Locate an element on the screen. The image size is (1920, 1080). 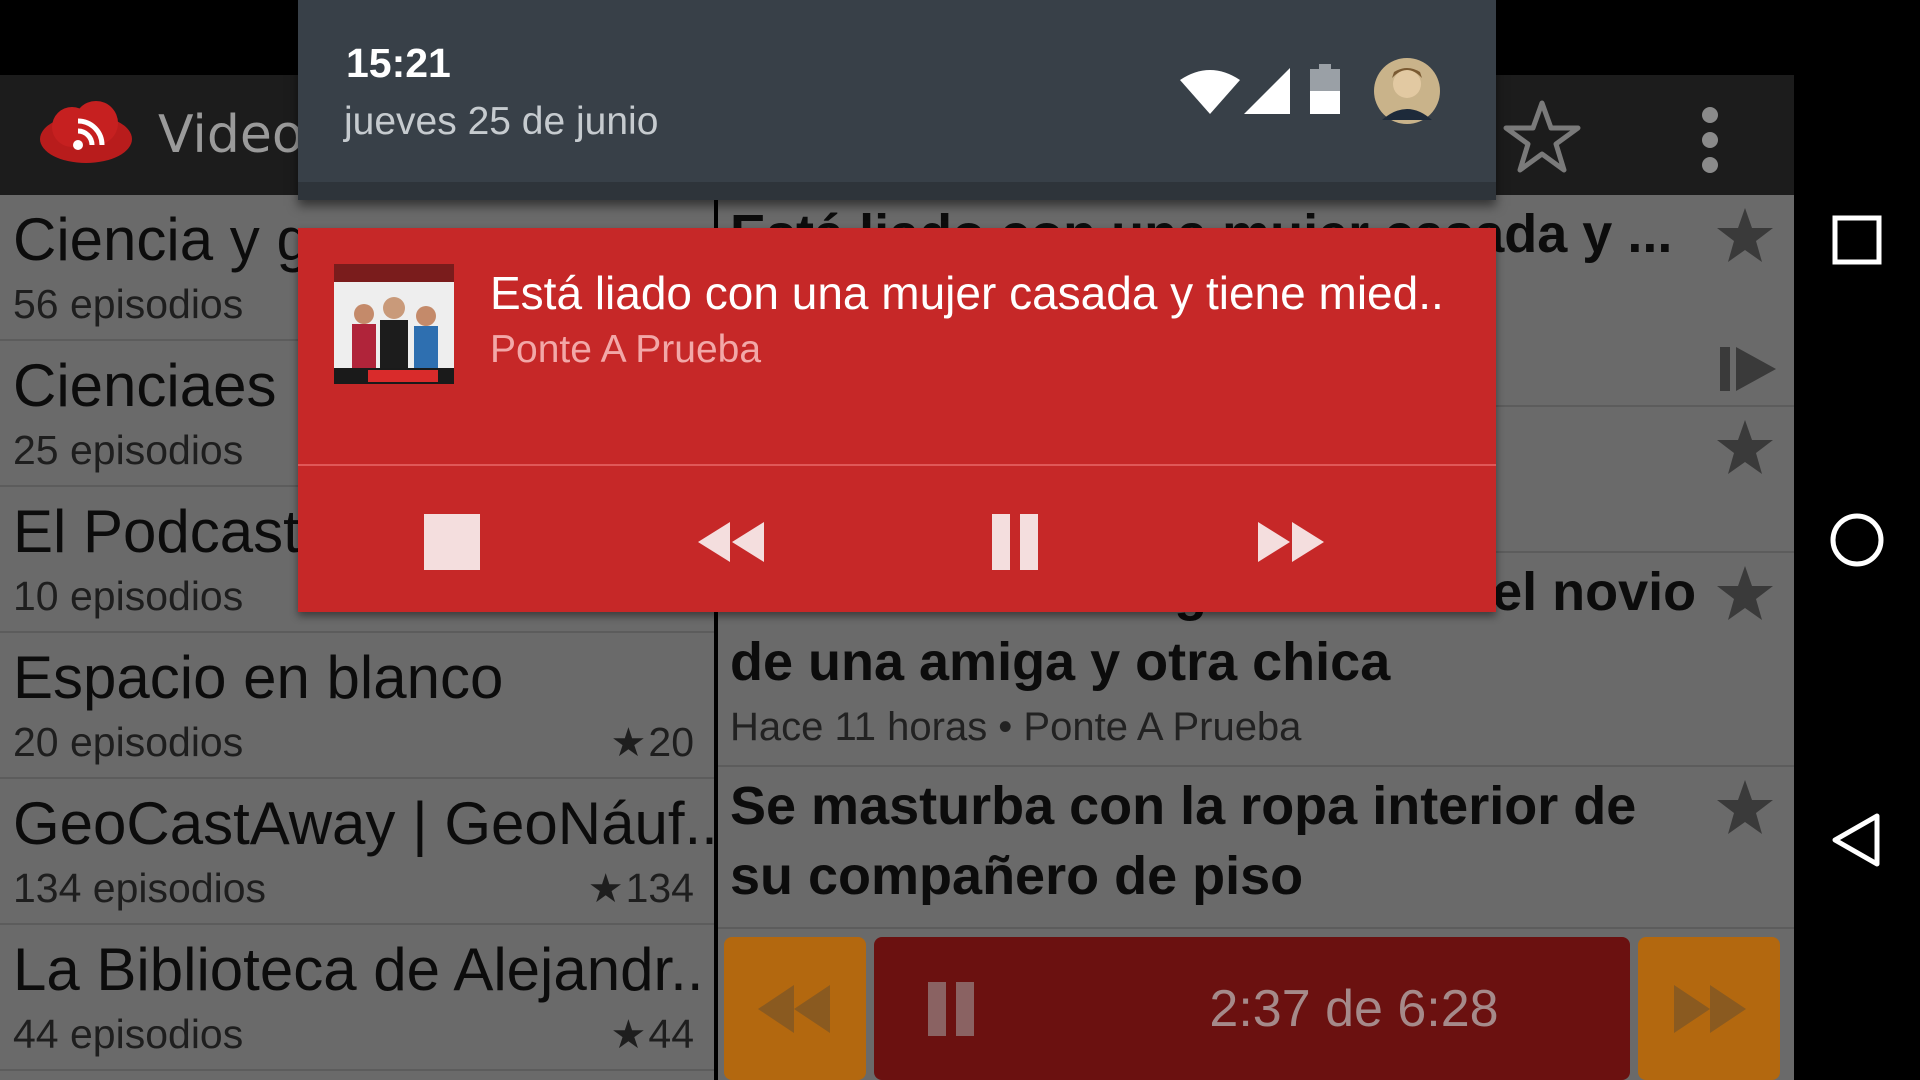
wifi-icon is located at coordinates (1210, 92).